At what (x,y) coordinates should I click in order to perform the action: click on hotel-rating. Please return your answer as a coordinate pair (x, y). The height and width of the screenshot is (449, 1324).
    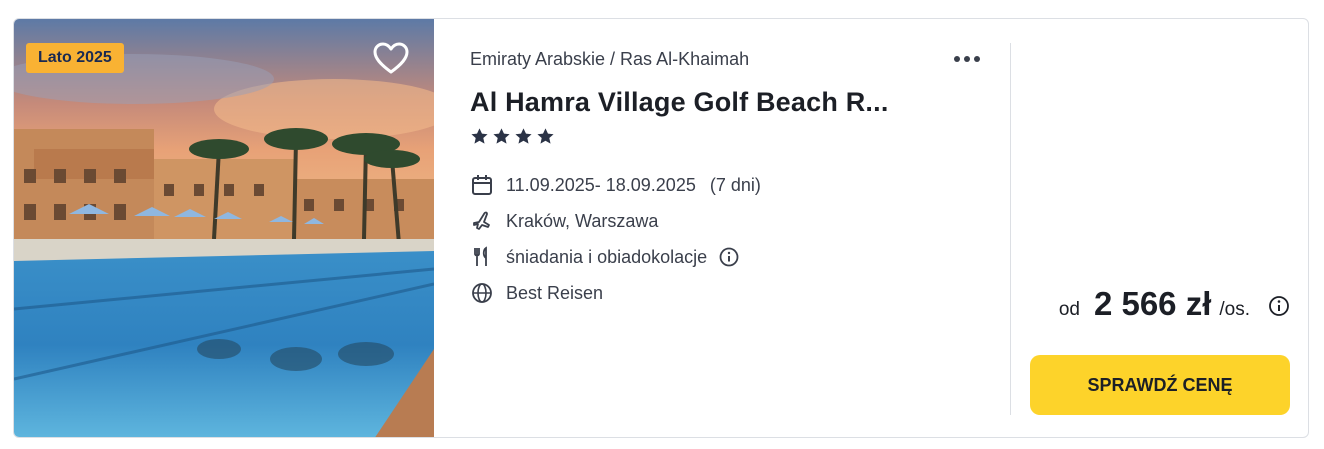
    Looking at the image, I should click on (512, 136).